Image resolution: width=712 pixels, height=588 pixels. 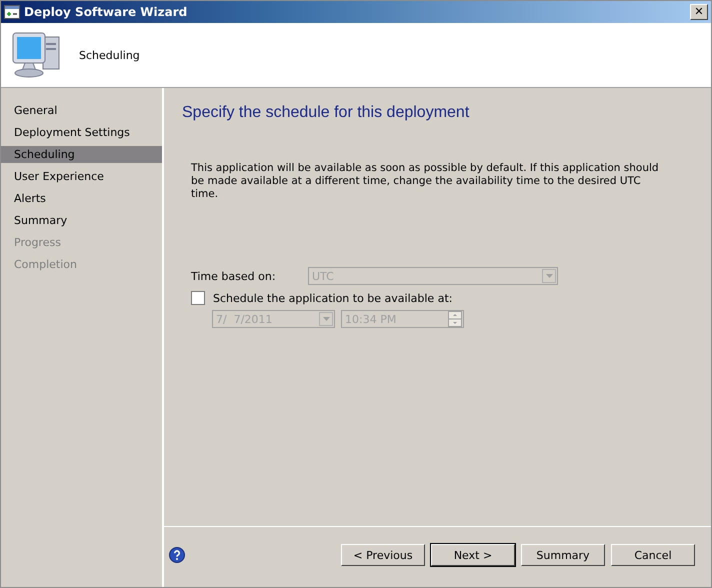 What do you see at coordinates (36, 55) in the screenshot?
I see `computer-icon` at bounding box center [36, 55].